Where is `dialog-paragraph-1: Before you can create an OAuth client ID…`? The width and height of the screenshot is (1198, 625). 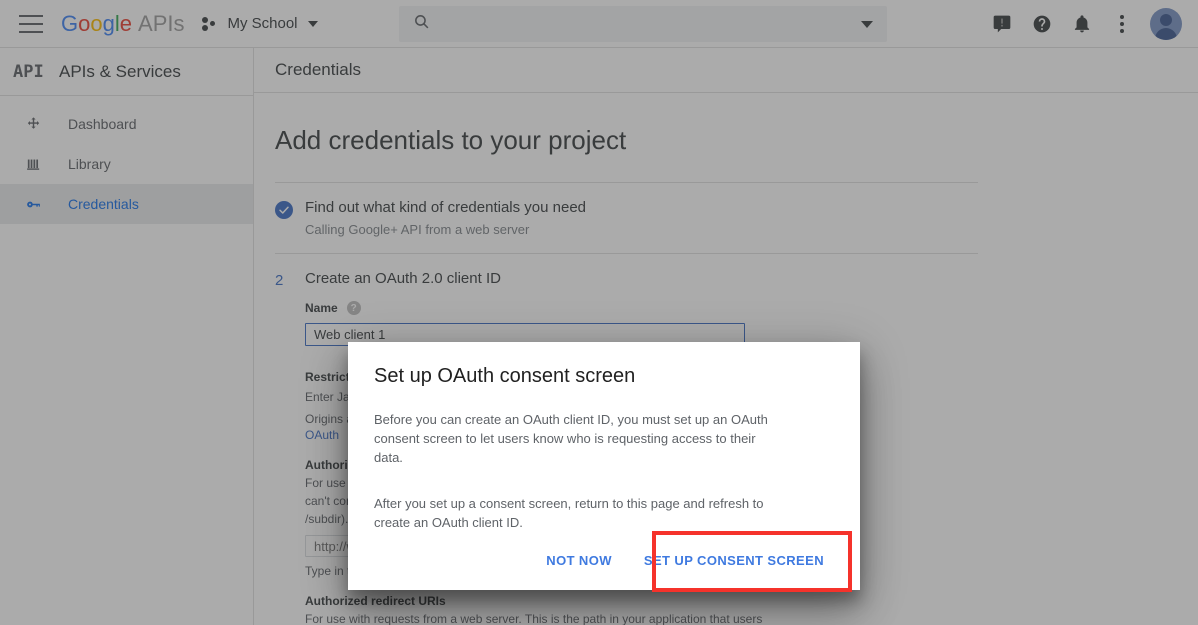
dialog-paragraph-1: Before you can create an OAuth client ID… is located at coordinates (571, 438).